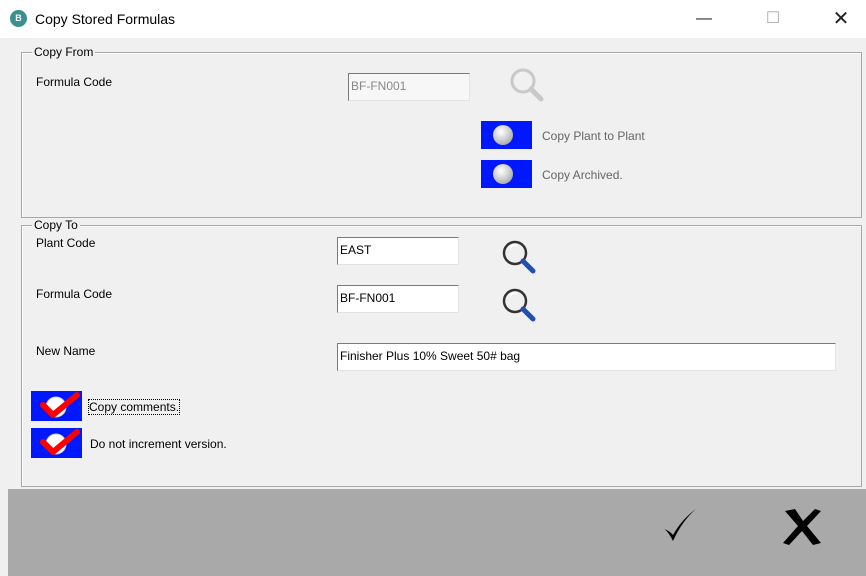  What do you see at coordinates (704, 19) in the screenshot?
I see `minimize-button: —` at bounding box center [704, 19].